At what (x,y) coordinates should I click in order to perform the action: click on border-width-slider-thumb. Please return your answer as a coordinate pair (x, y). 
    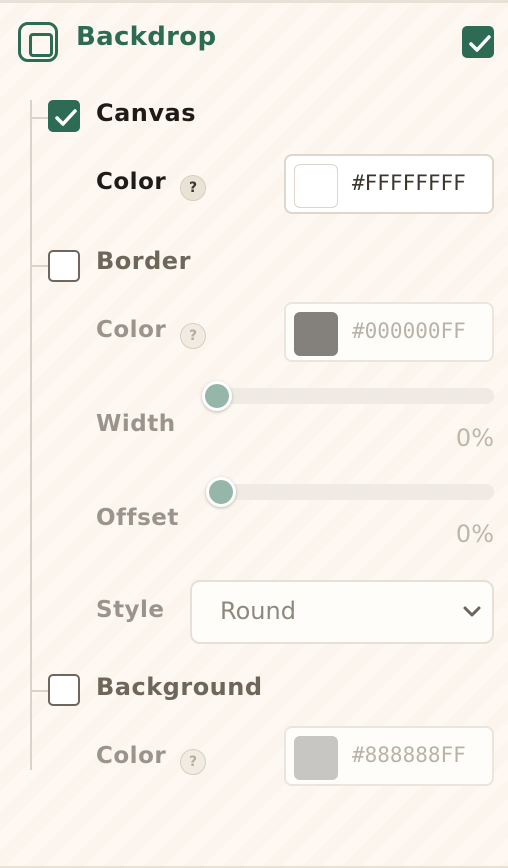
    Looking at the image, I should click on (217, 396).